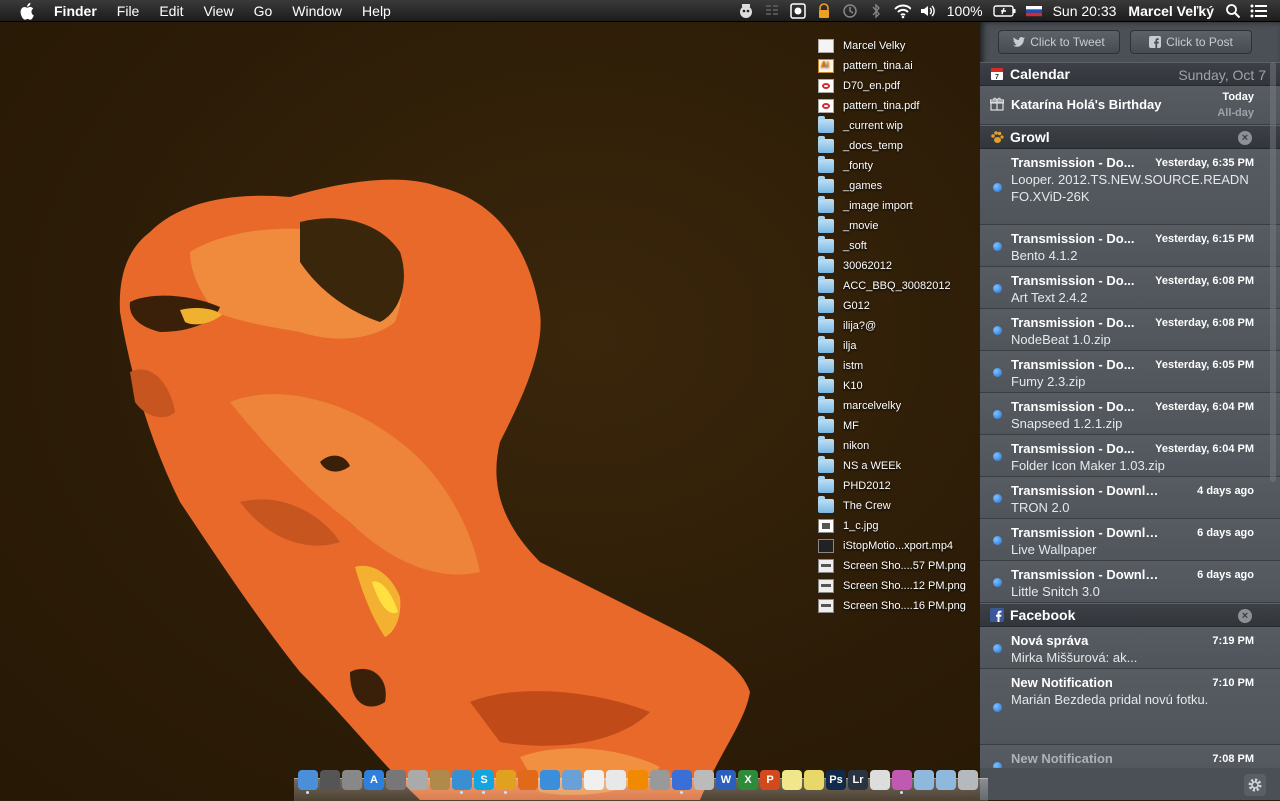 The image size is (1280, 801). I want to click on desktop-item: PHD2012, so click(854, 486).